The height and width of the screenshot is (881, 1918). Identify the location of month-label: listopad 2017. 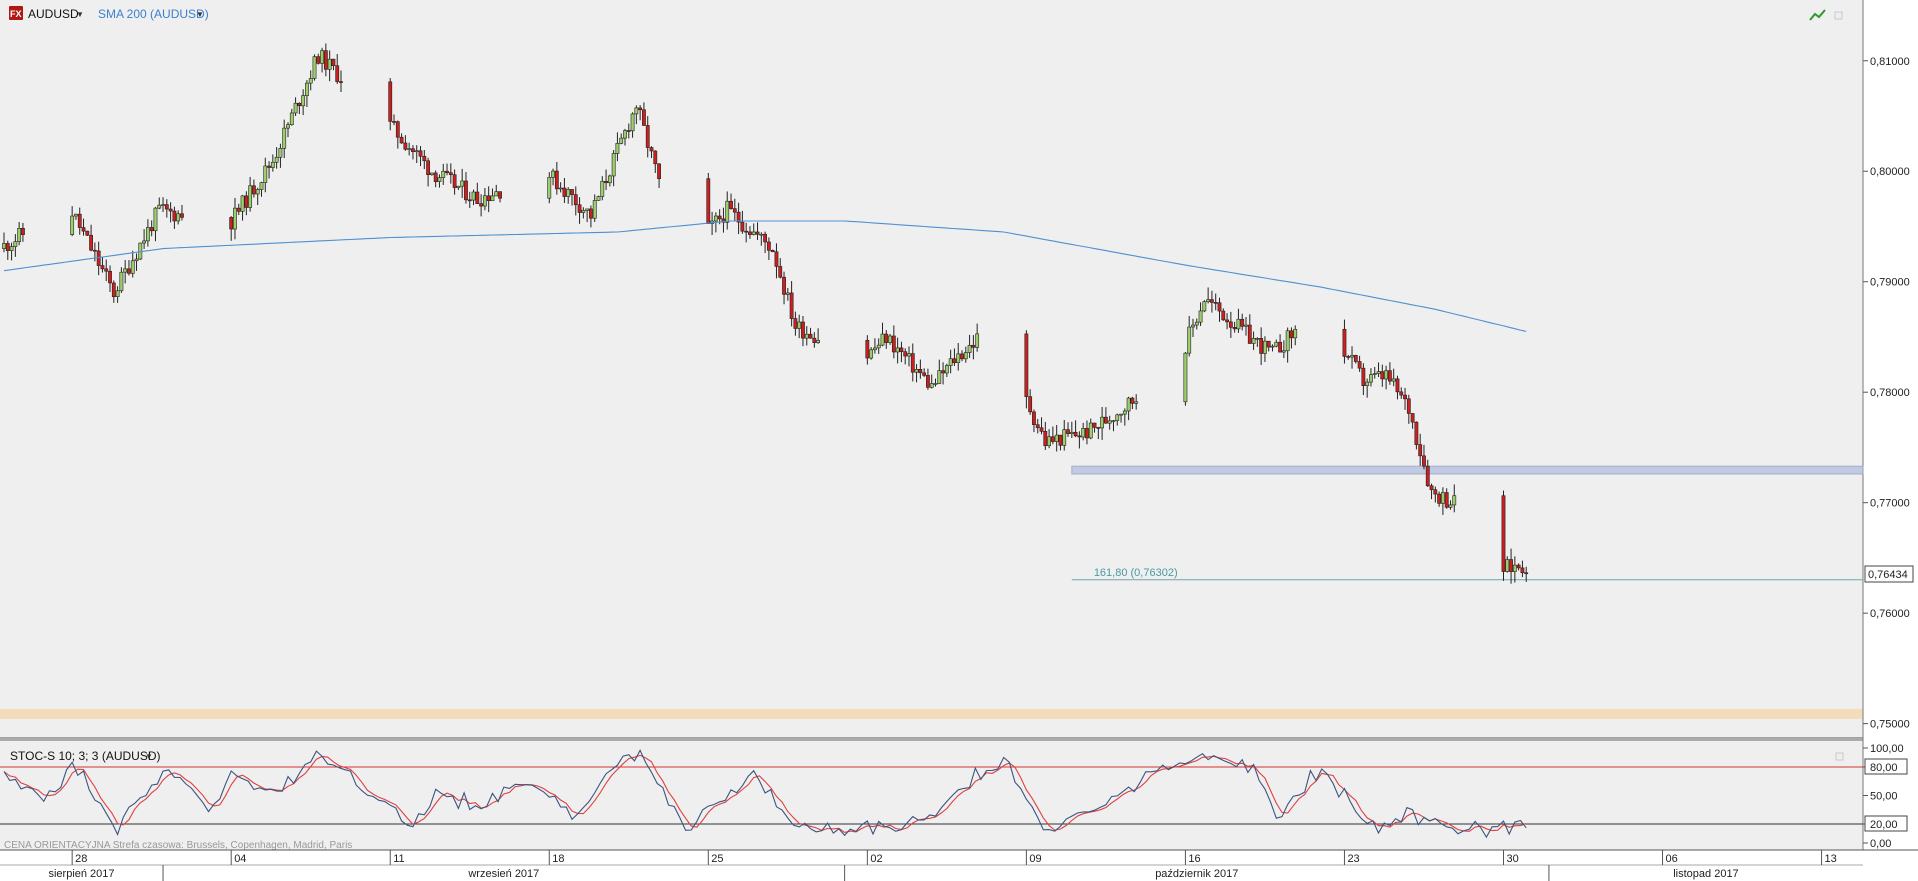
(1705, 874).